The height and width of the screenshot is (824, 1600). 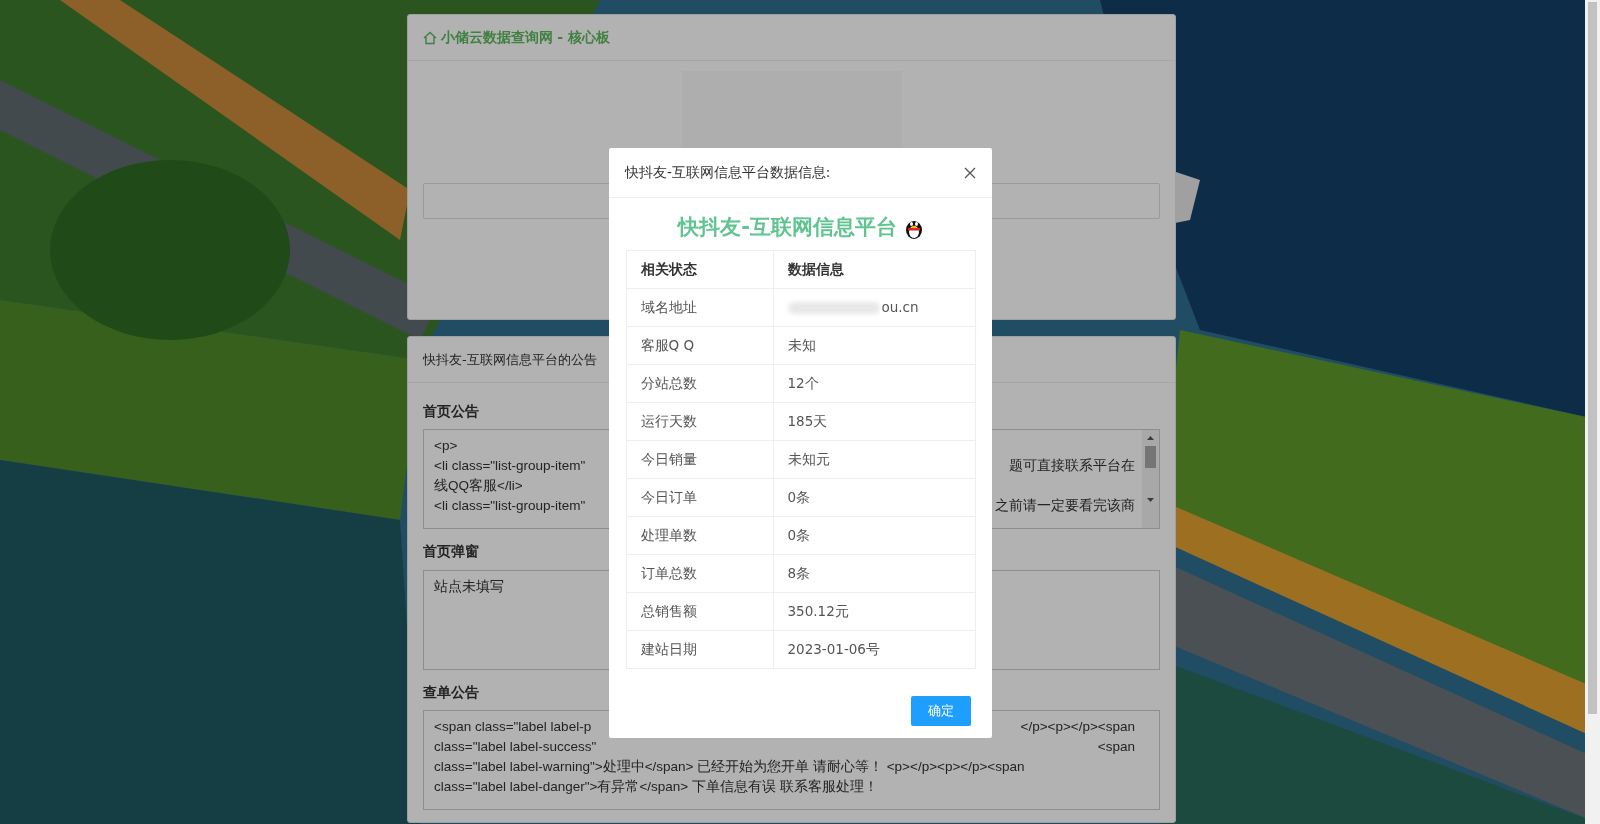 I want to click on table-cell: 2023-01-06号, so click(x=833, y=648).